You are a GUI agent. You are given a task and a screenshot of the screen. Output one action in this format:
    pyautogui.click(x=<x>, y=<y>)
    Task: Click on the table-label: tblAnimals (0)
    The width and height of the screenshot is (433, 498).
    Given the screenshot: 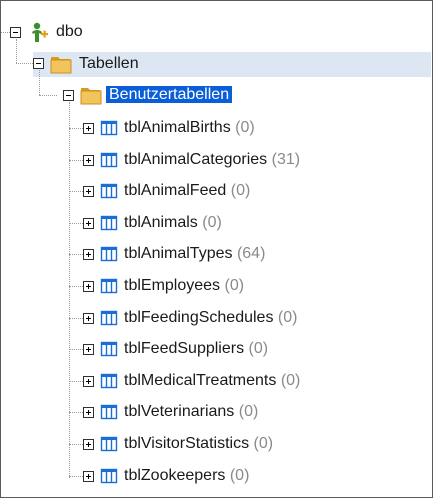 What is the action you would take?
    pyautogui.click(x=173, y=223)
    